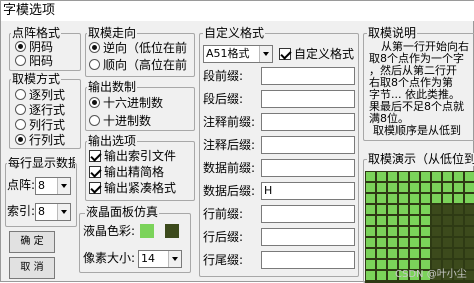 The width and height of the screenshot is (474, 283). What do you see at coordinates (308, 168) in the screenshot?
I see `data-prefix-input` at bounding box center [308, 168].